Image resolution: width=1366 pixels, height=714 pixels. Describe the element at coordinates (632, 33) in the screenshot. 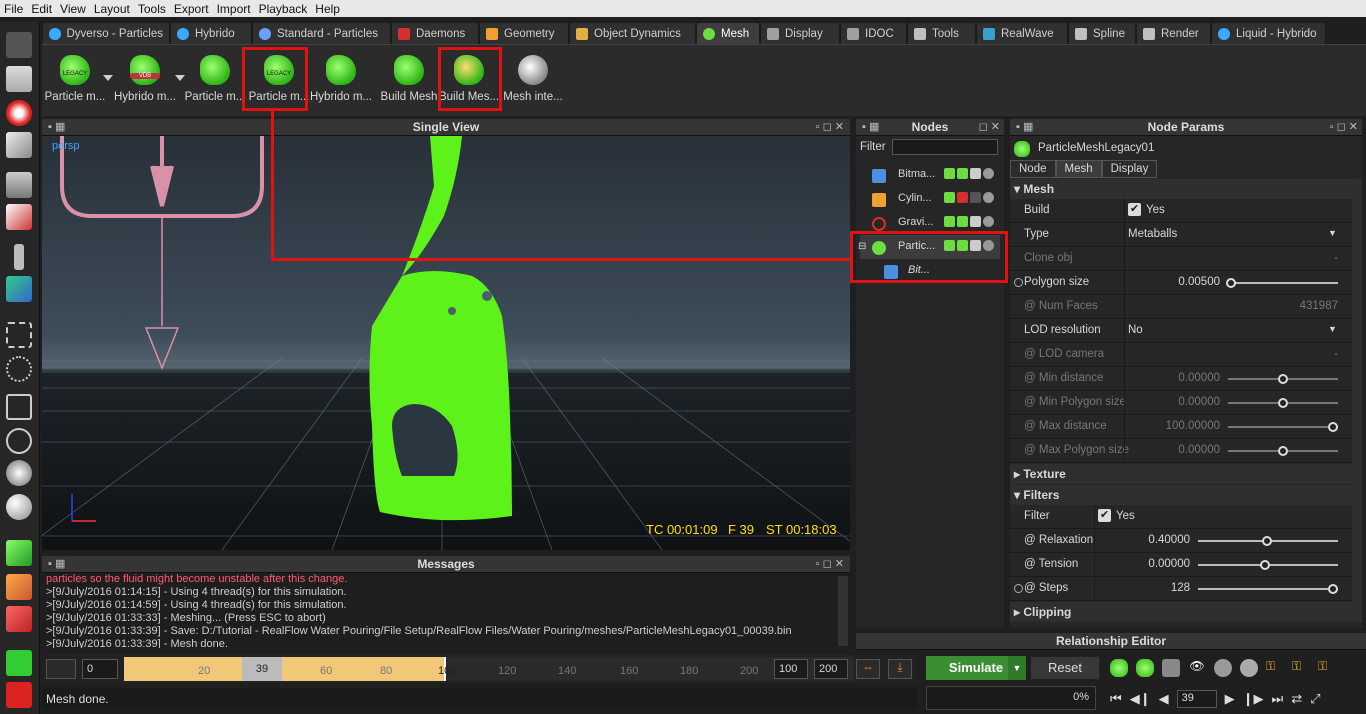

I see `tab-object-dynamics: Object Dynamics` at that location.